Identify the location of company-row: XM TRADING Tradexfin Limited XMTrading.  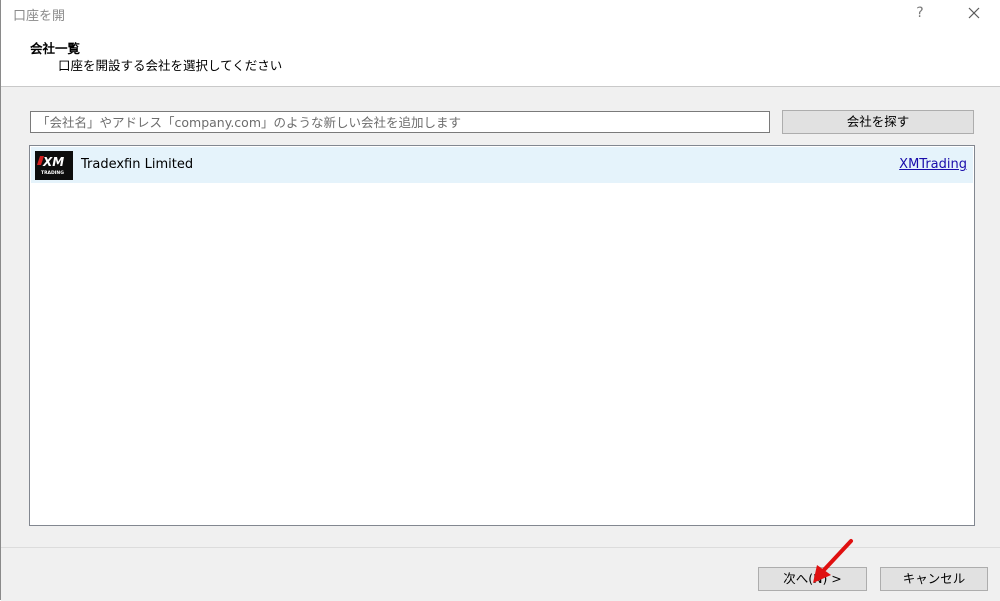
(502, 165).